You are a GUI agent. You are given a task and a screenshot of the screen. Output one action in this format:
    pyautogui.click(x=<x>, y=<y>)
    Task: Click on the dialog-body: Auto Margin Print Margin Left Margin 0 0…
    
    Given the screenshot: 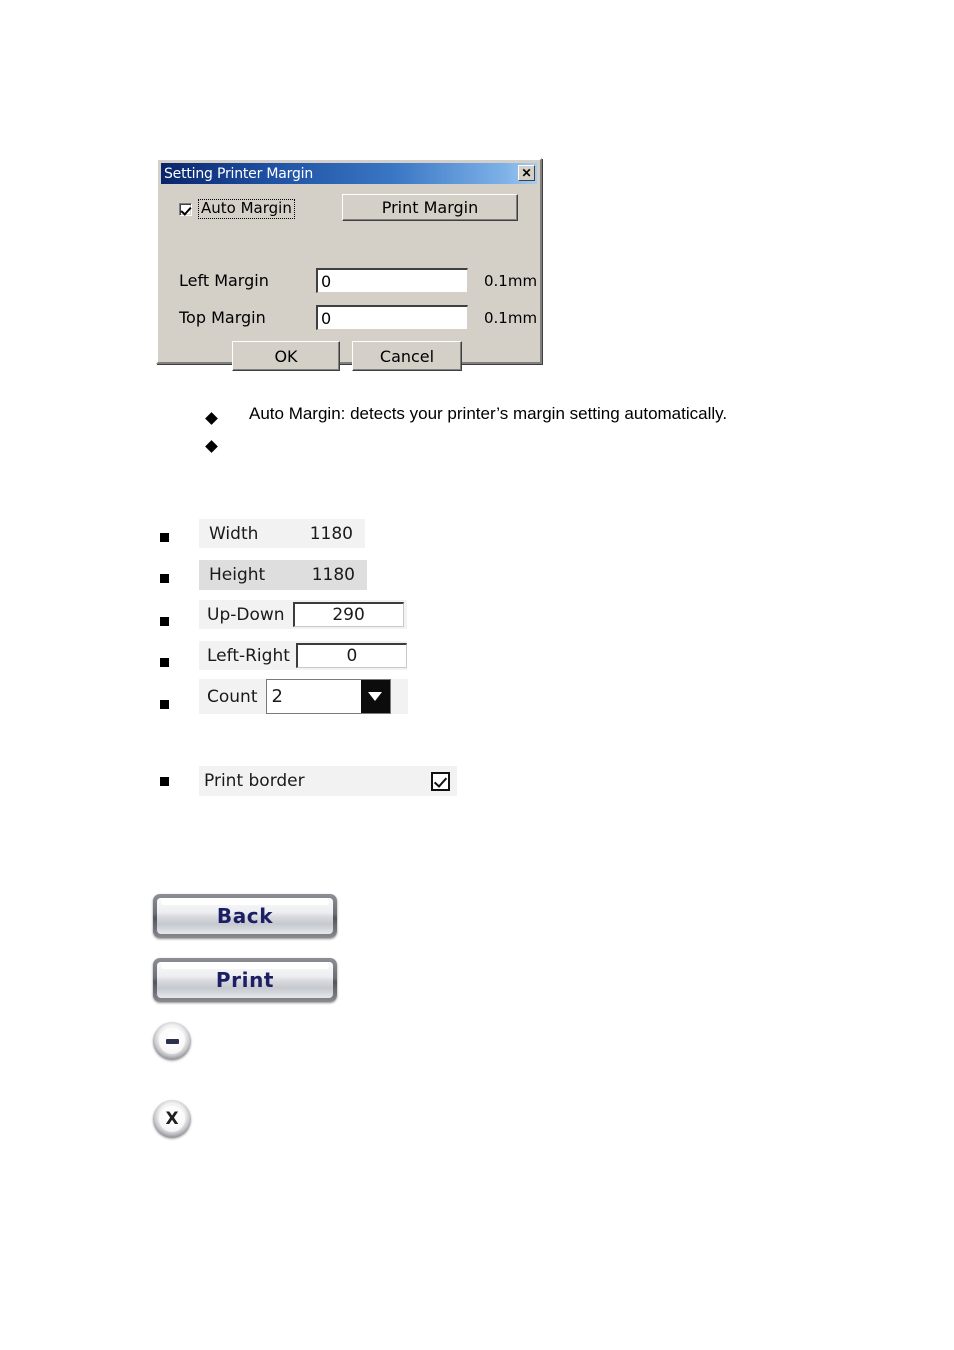 What is the action you would take?
    pyautogui.click(x=349, y=278)
    